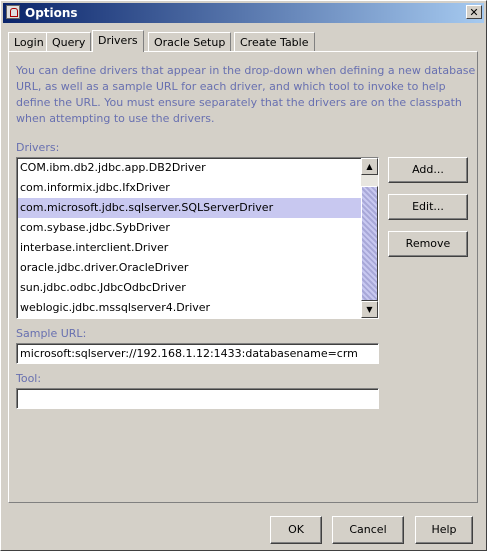  What do you see at coordinates (190, 248) in the screenshot?
I see `list-item: interbase.interclient.Driver` at bounding box center [190, 248].